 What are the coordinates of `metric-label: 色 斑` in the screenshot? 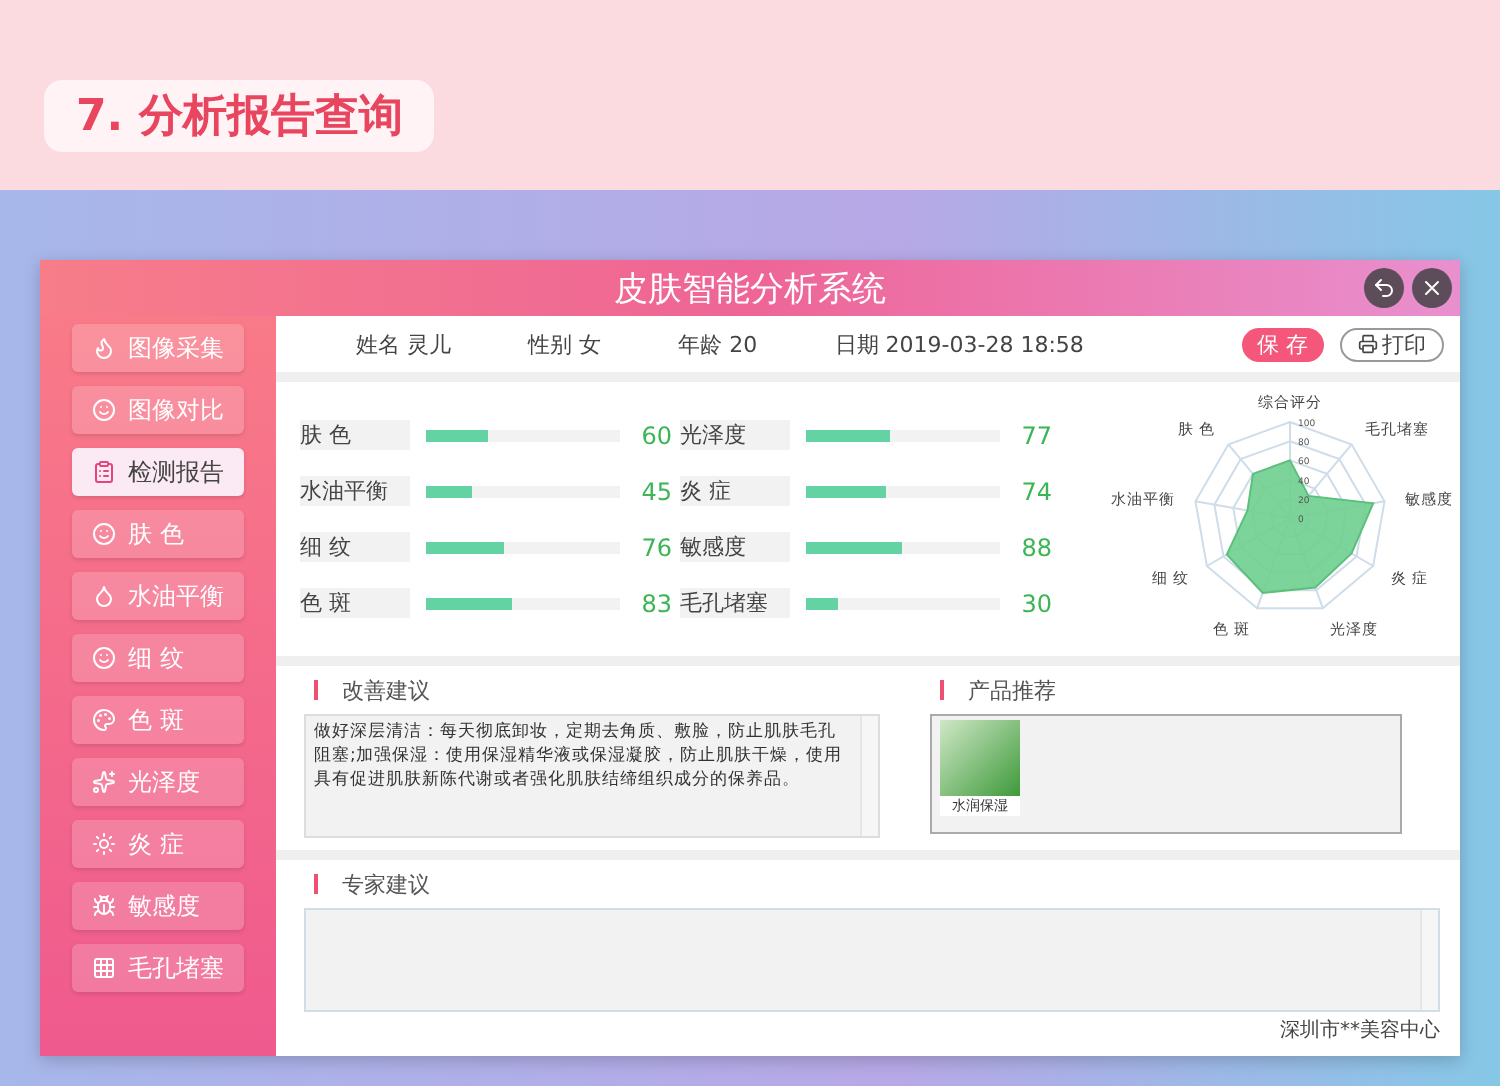 It's located at (355, 603).